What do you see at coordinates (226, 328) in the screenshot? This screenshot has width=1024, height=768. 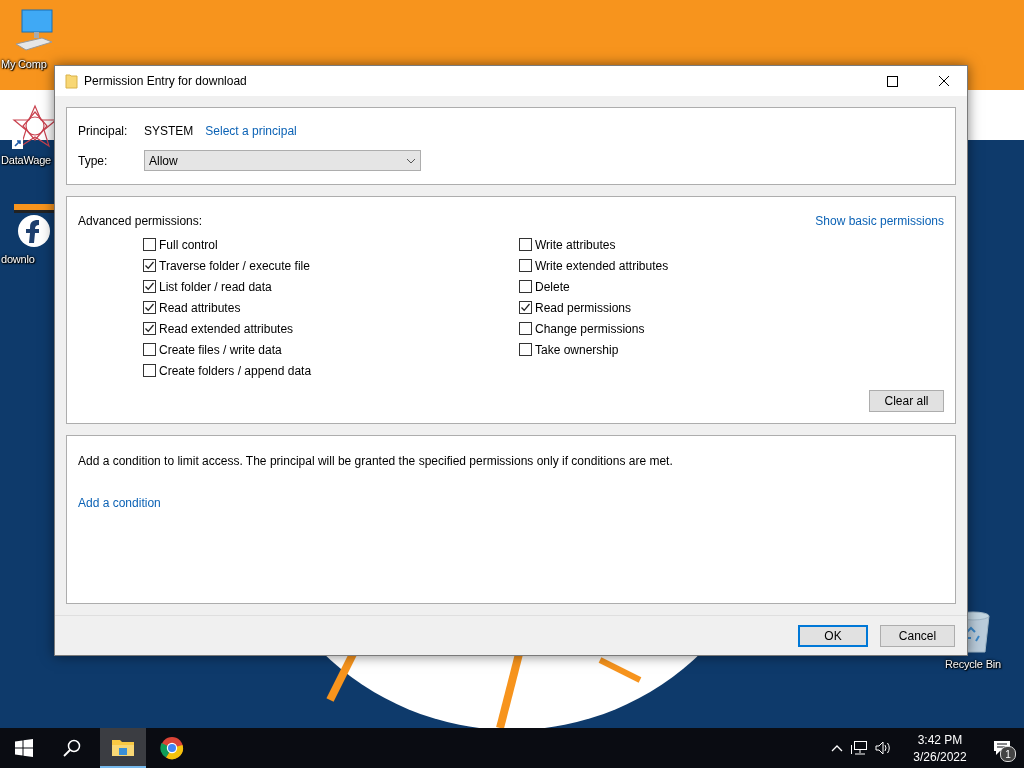 I see `checkbox-label: Read extended attributes` at bounding box center [226, 328].